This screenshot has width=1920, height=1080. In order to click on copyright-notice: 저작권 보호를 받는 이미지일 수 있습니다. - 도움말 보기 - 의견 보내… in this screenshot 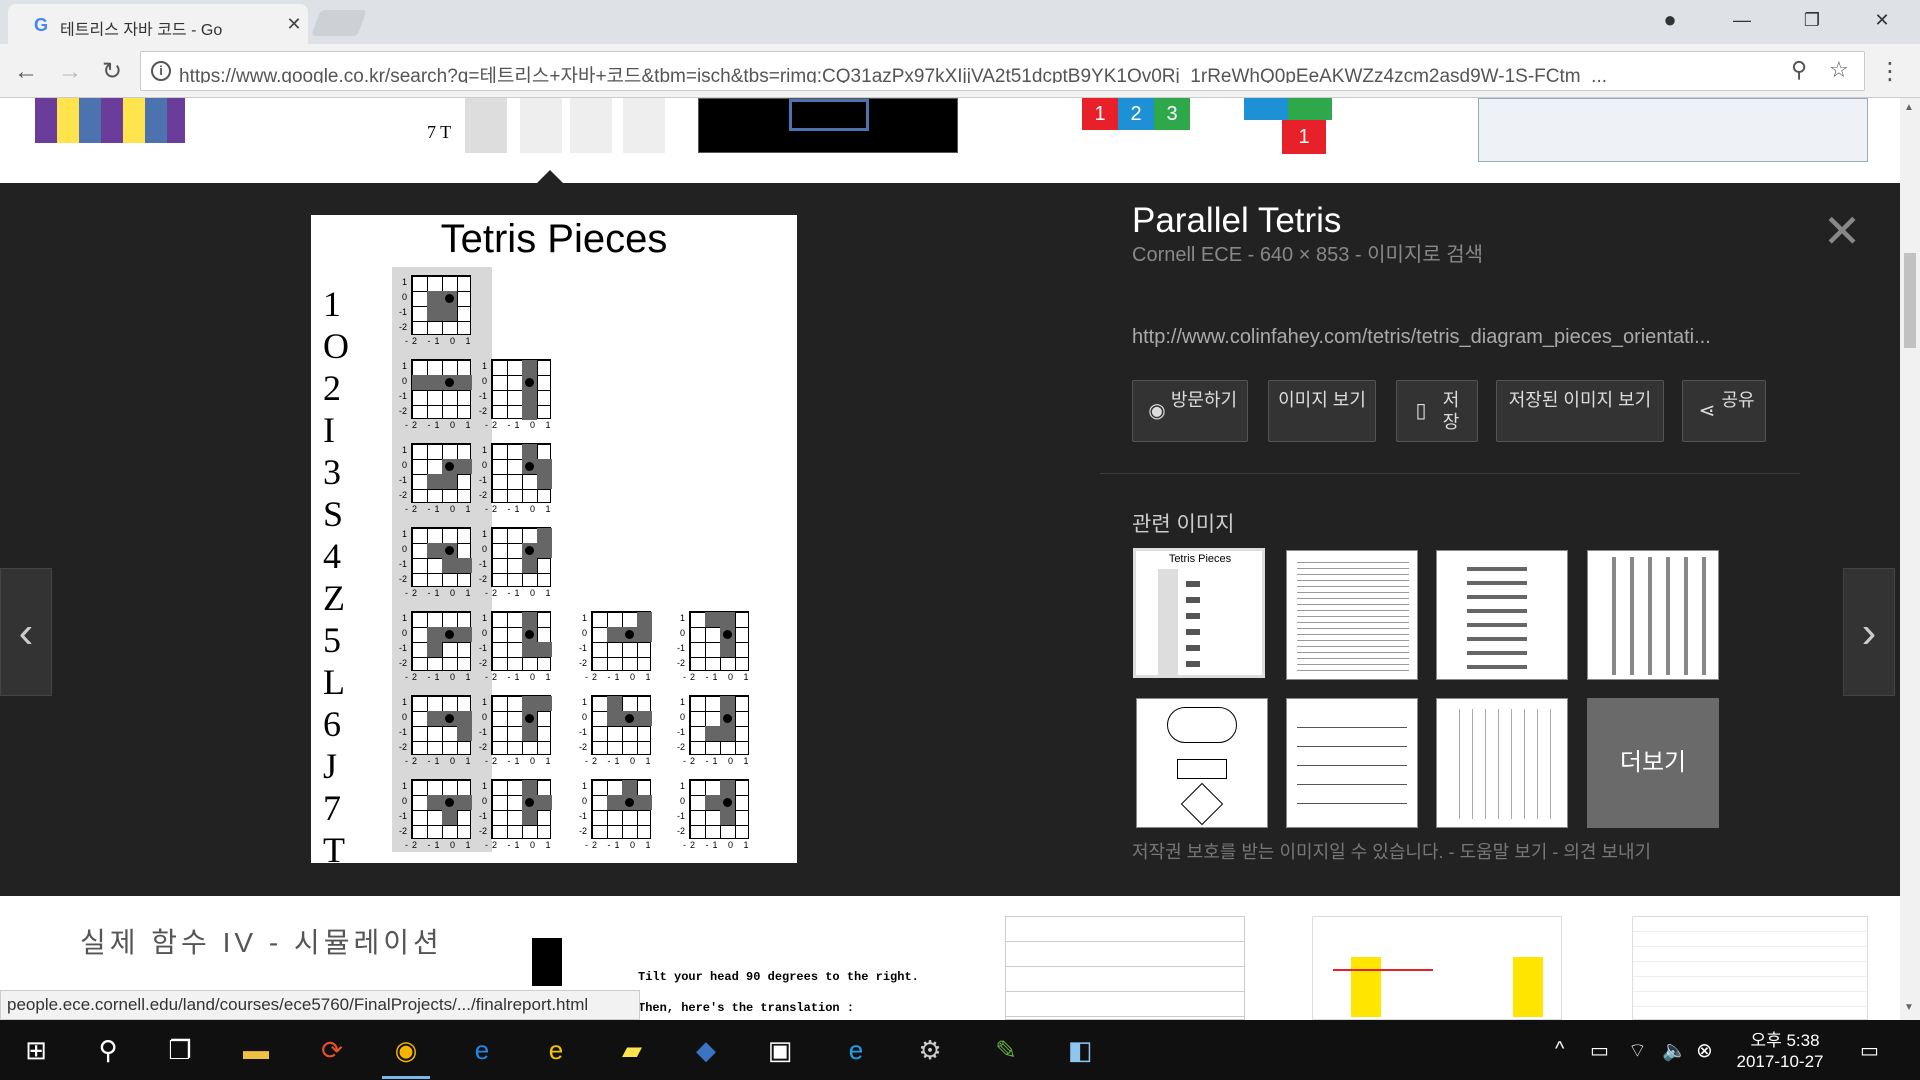, I will do `click(1442, 851)`.